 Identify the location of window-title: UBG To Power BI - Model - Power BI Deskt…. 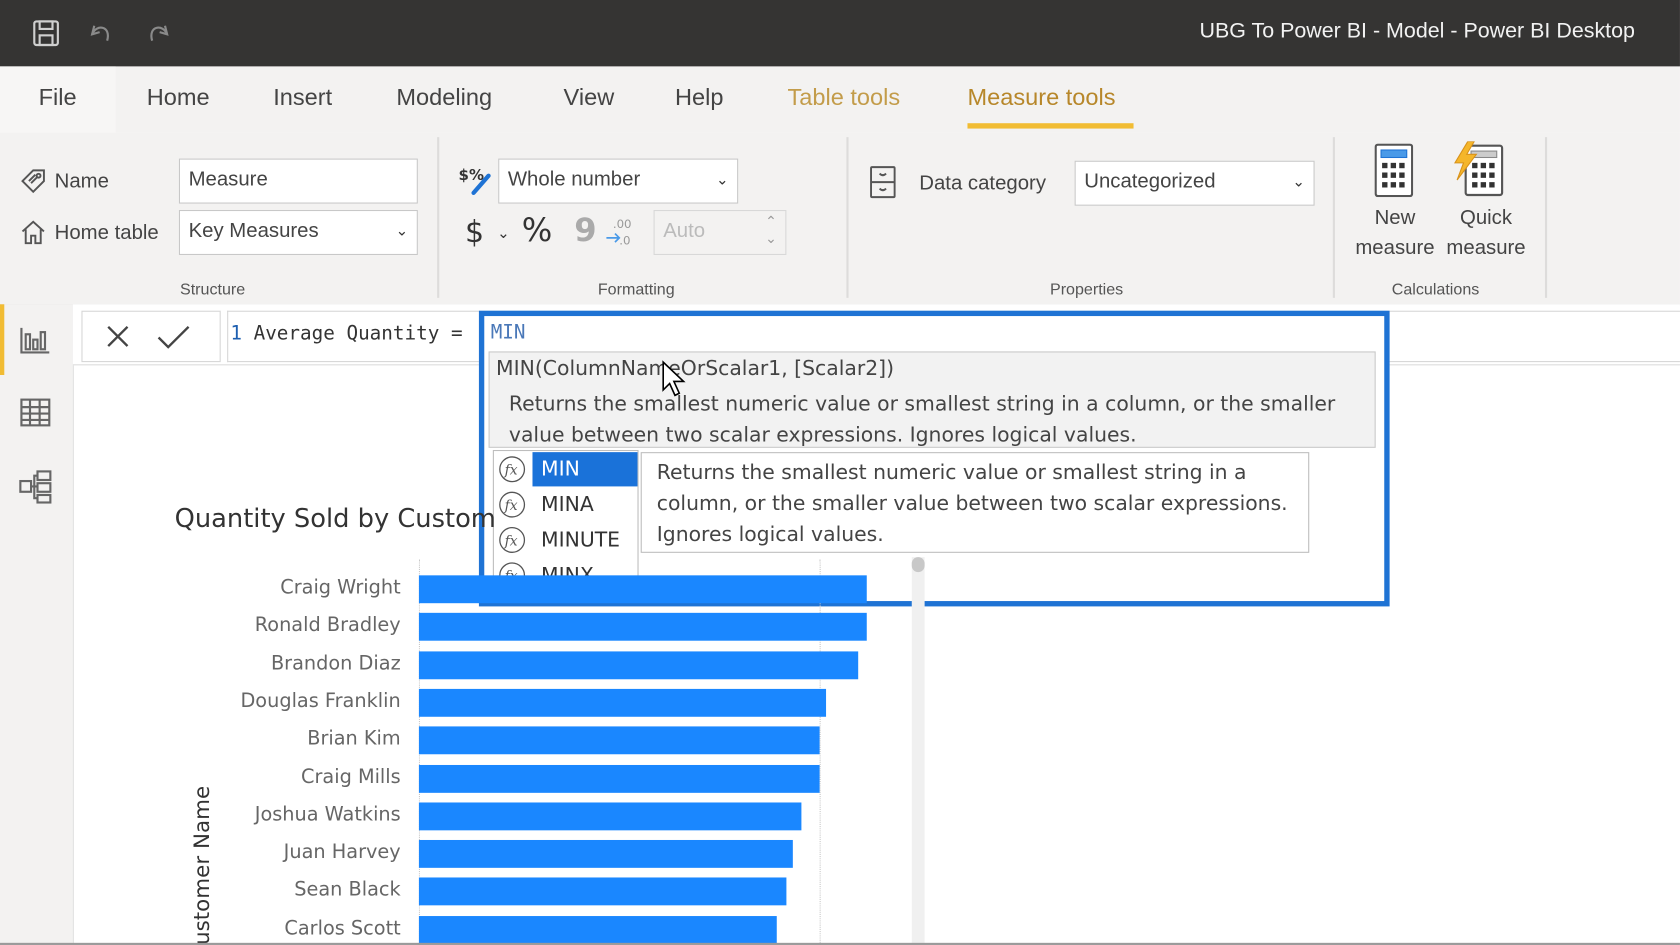
(1417, 31).